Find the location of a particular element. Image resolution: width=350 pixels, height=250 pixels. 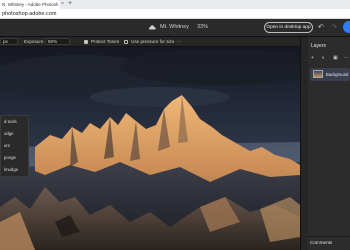

add-layer-icon: + is located at coordinates (312, 58).